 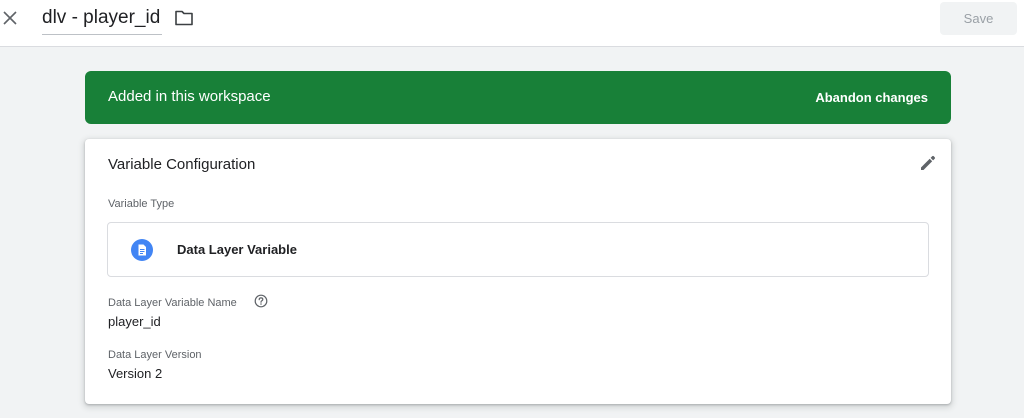 I want to click on data-layer-version-value: Version 2, so click(x=135, y=373).